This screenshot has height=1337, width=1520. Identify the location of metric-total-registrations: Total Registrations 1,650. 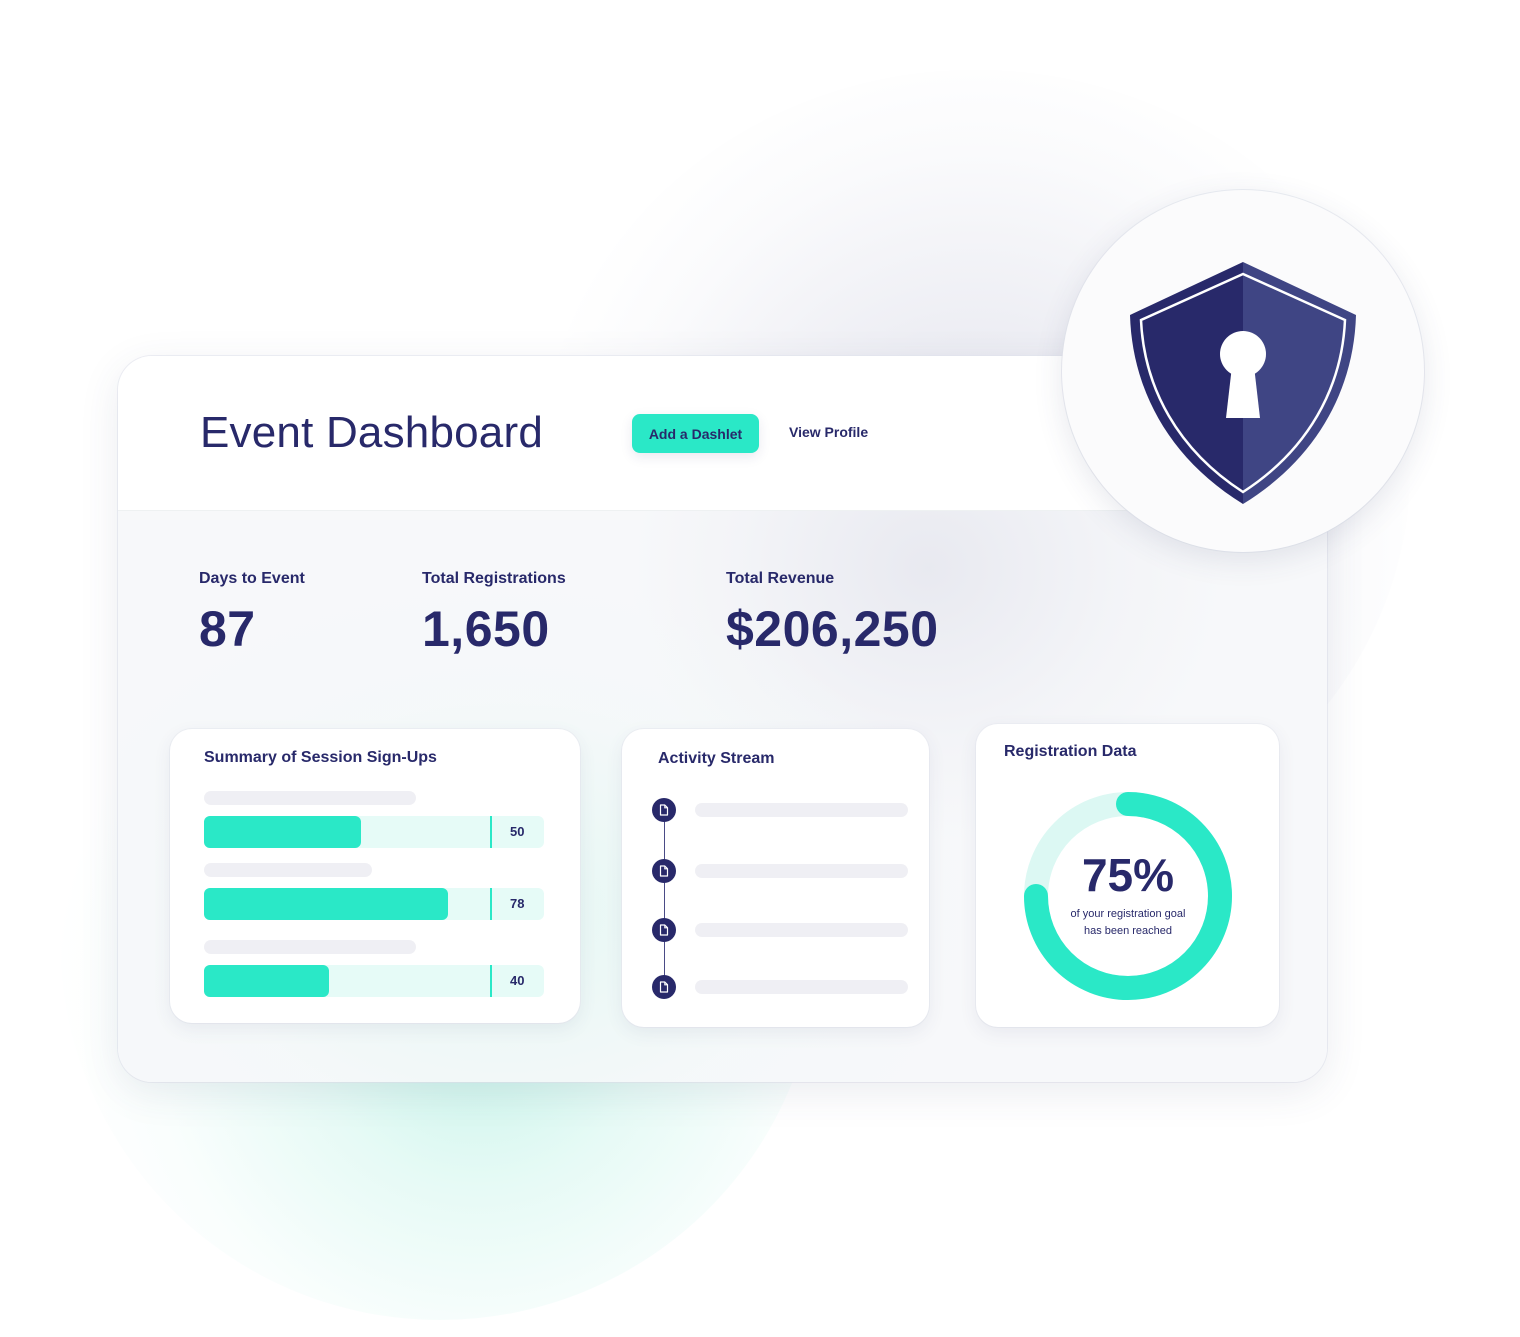
(494, 614).